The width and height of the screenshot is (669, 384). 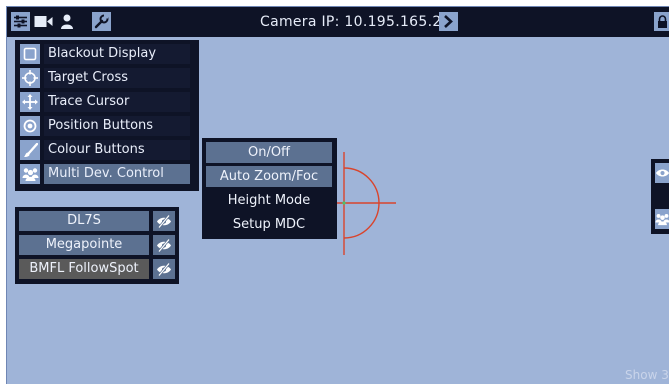 I want to click on auto-zoom-focus-button: Auto Zoom/Foc, so click(x=269, y=176).